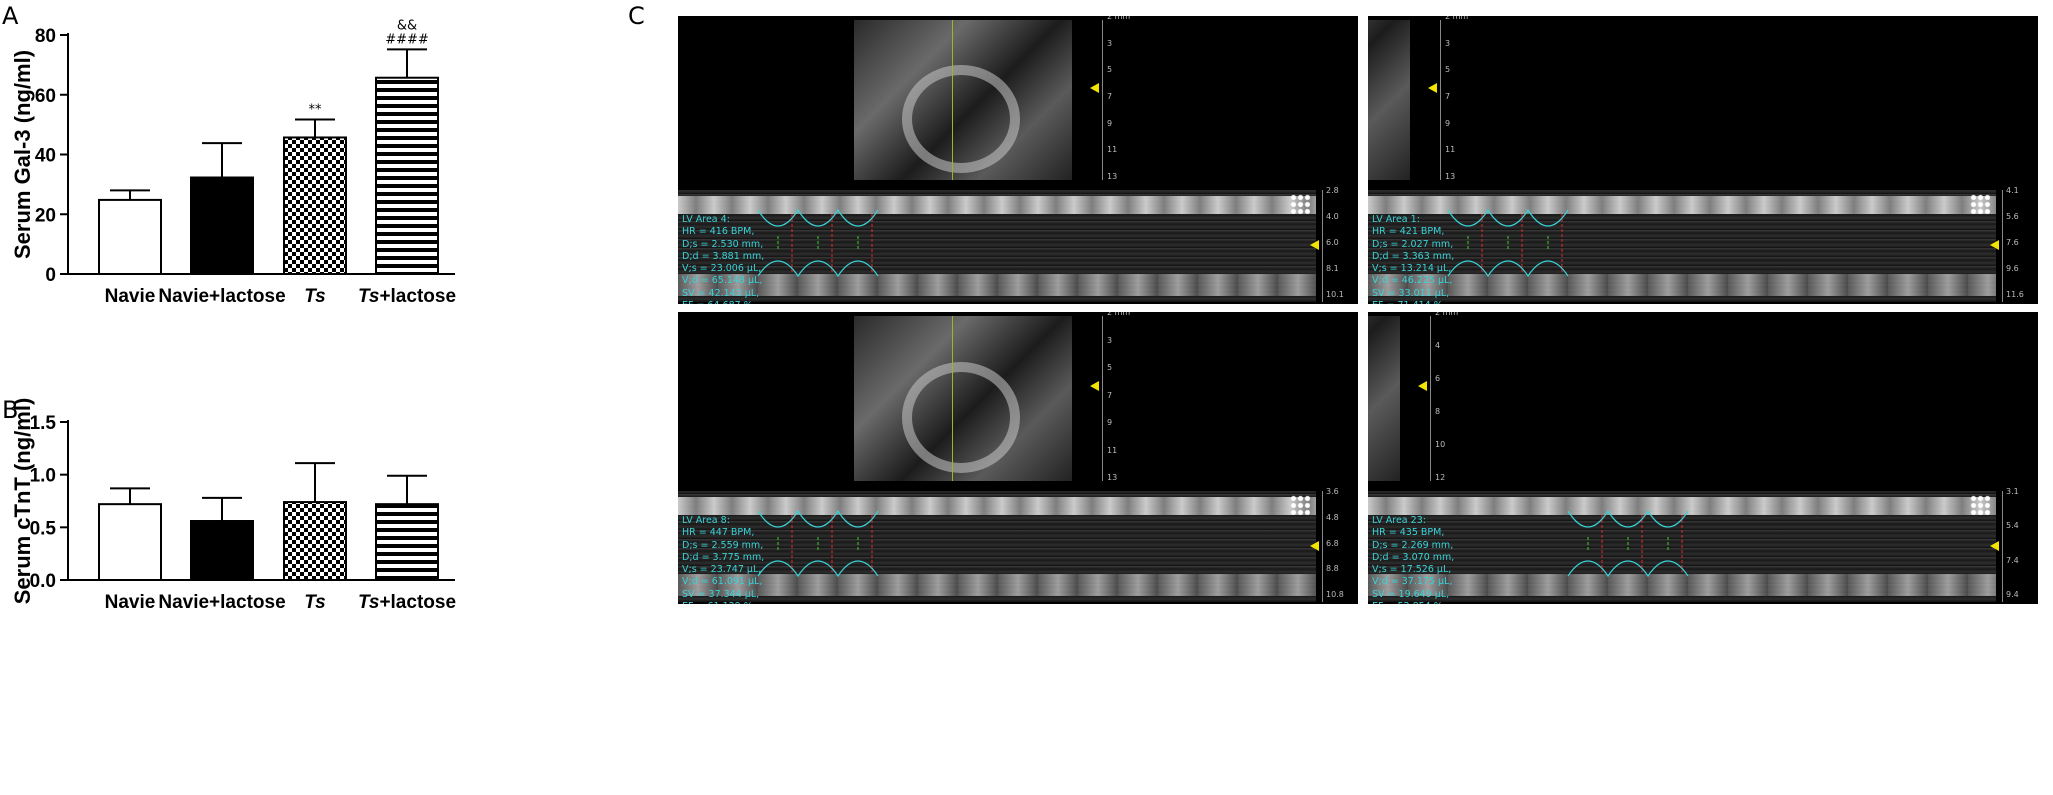  Describe the element at coordinates (1413, 557) in the screenshot. I see `measurement-line: D;d = 3.070 mm,` at that location.